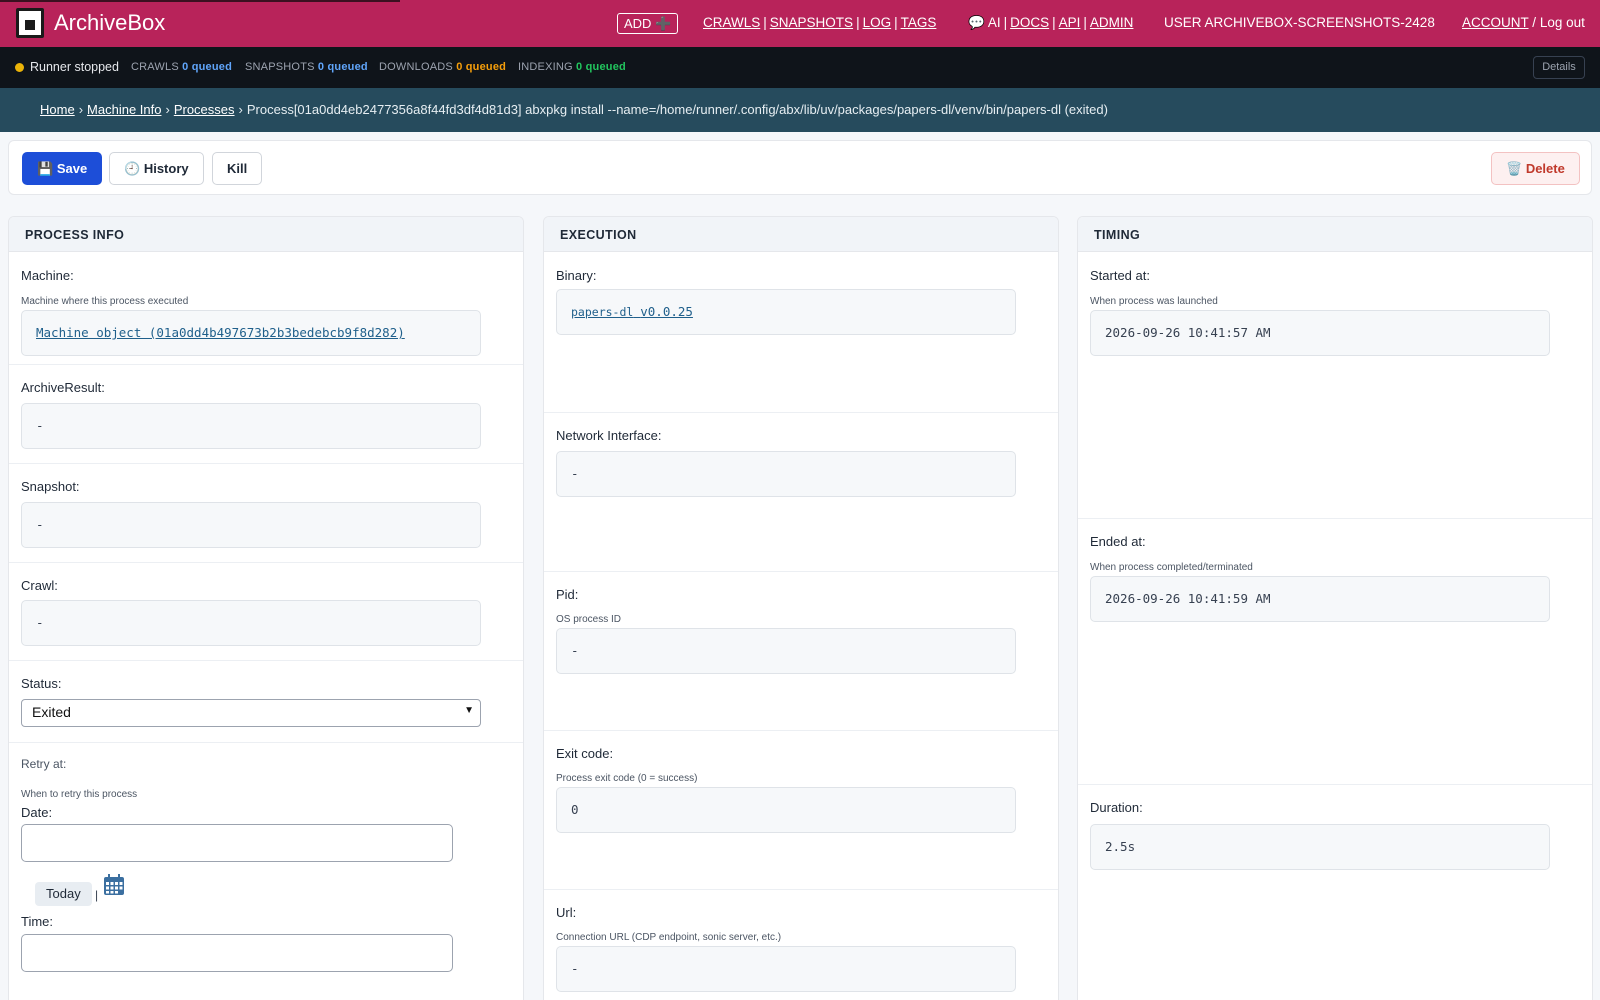 The image size is (1600, 1000). Describe the element at coordinates (200, 1) in the screenshot. I see `progress-line` at that location.